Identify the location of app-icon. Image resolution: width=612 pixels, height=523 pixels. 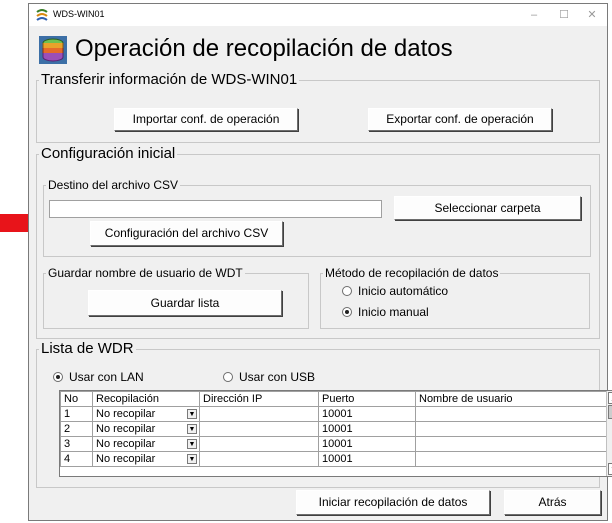
(42, 15).